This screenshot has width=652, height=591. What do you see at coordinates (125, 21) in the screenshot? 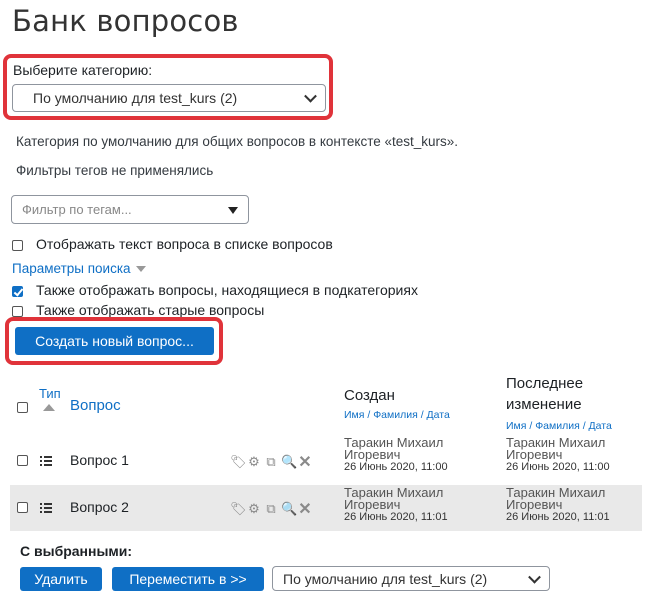
I see `page-title: Банк вопросов` at bounding box center [125, 21].